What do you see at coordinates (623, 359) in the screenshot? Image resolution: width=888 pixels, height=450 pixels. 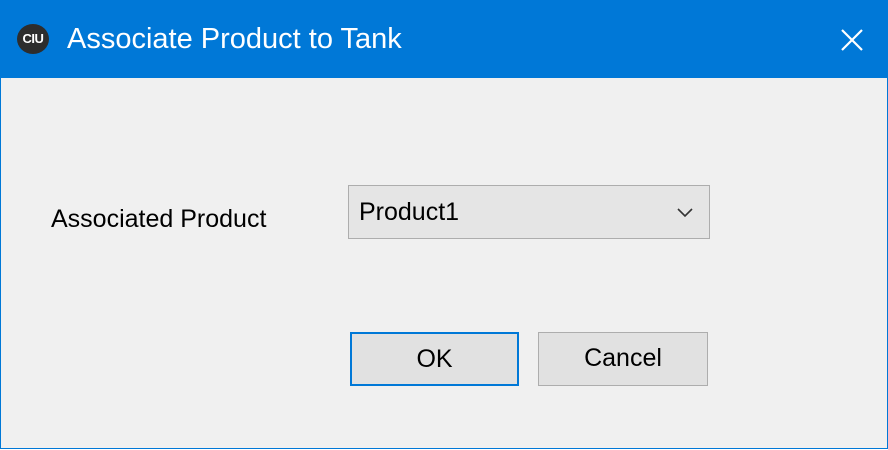 I see `cancel-button: Cancel` at bounding box center [623, 359].